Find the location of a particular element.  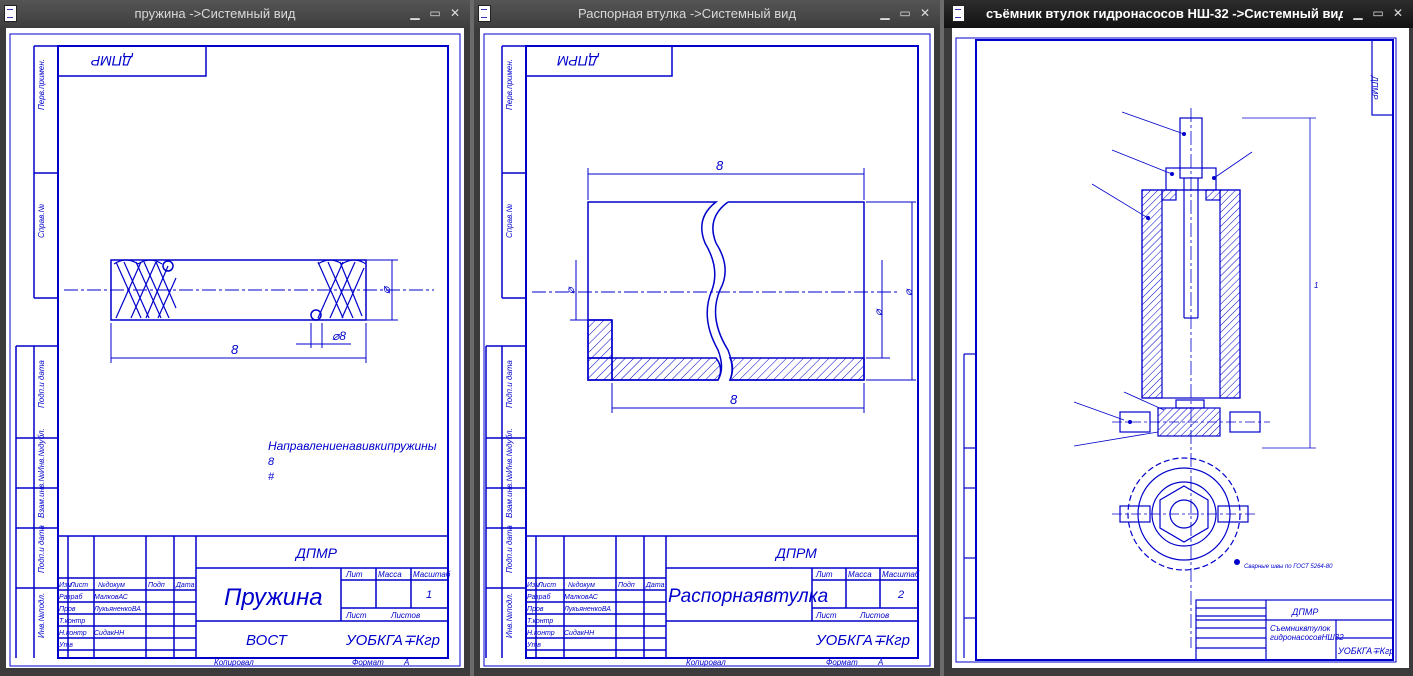

window-title: пружина ->Системный вид is located at coordinates (215, 13).